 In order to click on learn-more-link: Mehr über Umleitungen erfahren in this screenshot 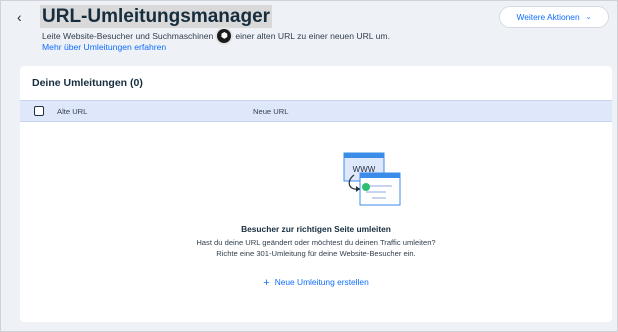, I will do `click(104, 47)`.